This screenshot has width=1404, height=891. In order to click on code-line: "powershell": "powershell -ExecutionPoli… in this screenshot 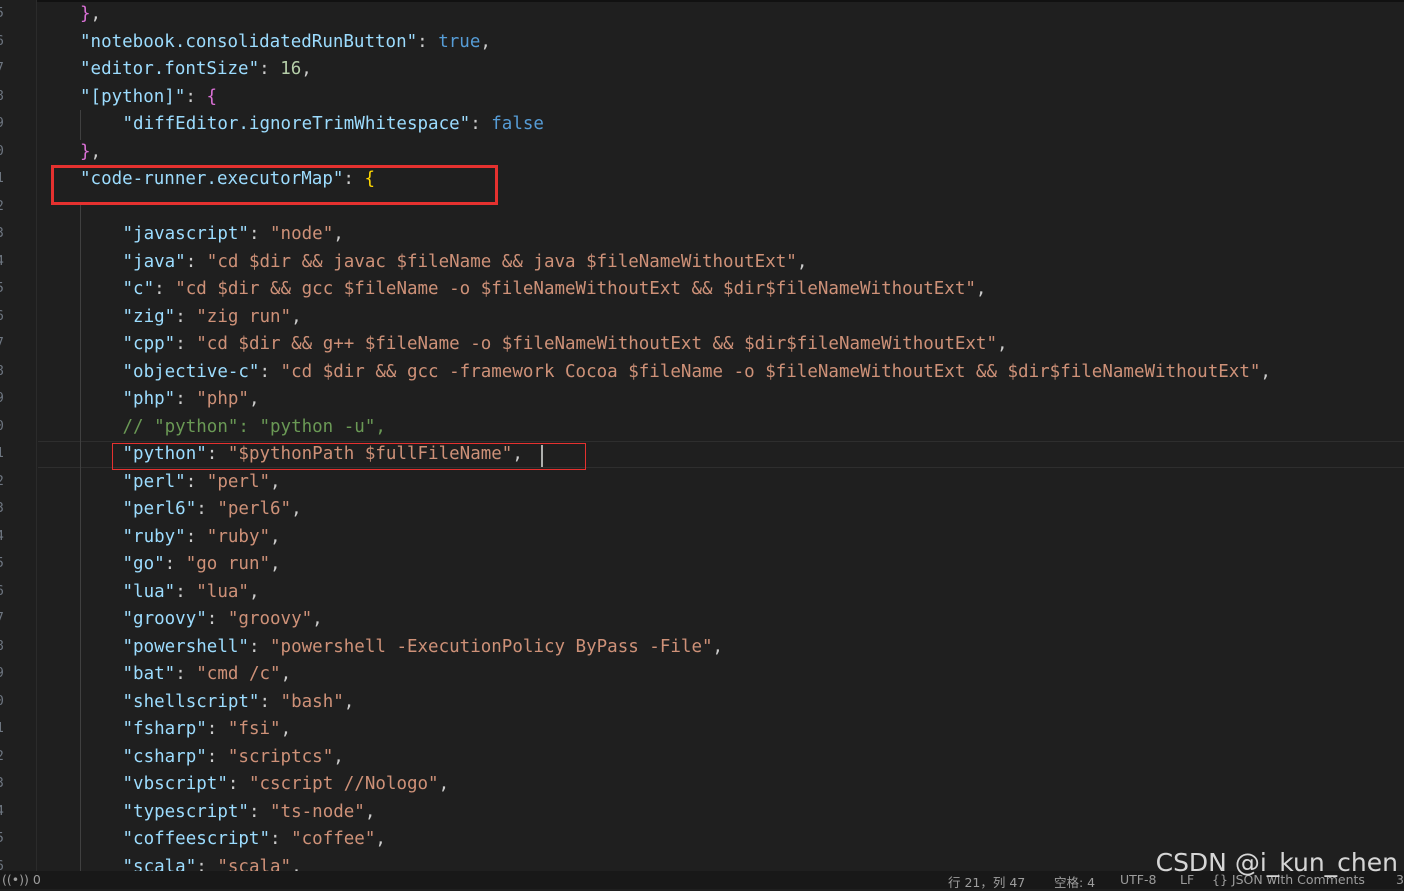, I will do `click(721, 647)`.